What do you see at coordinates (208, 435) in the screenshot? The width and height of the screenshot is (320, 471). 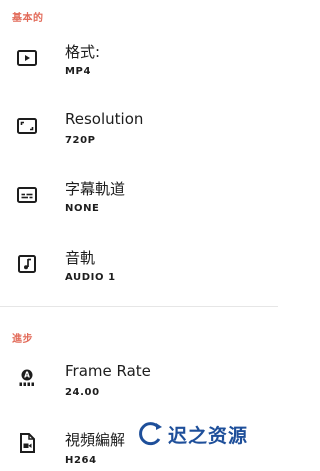 I see `watermark-text: 迟之资源` at bounding box center [208, 435].